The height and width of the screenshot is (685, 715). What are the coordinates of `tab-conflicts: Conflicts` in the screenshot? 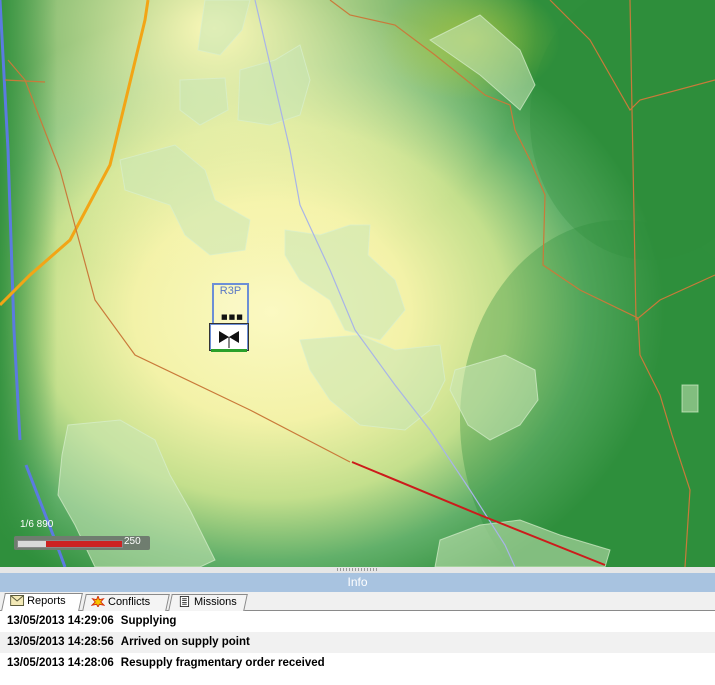 It's located at (126, 602).